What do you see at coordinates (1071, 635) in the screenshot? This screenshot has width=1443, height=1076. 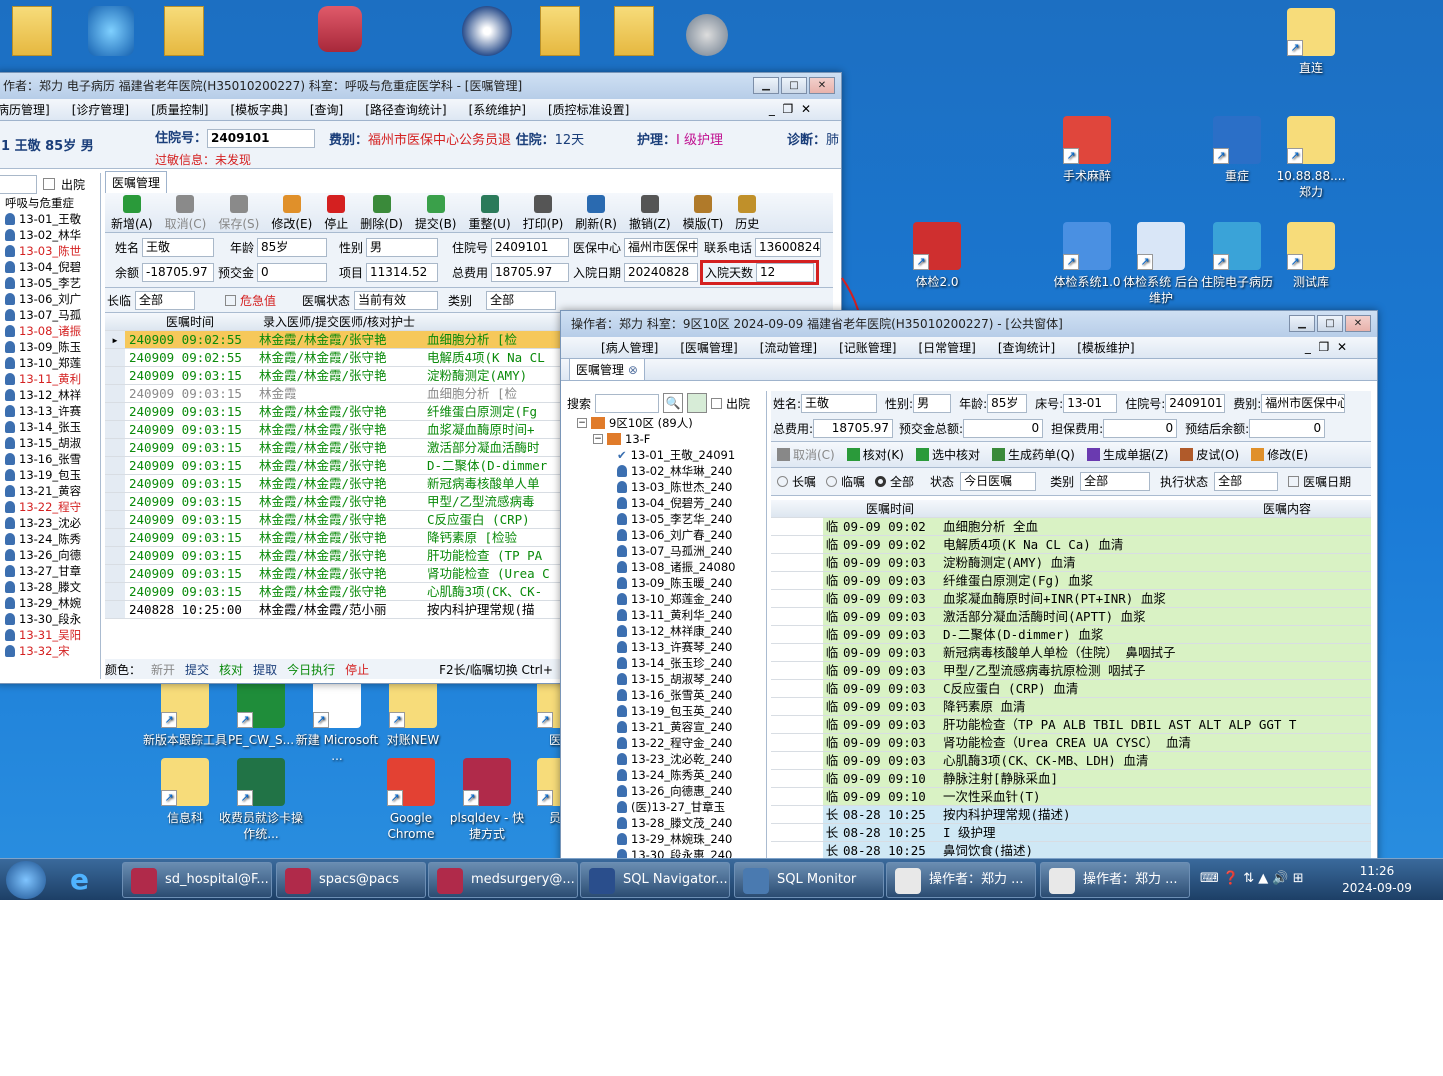 I see `order-row: 临 09-09 09:03 D-二聚体(D-dimmer) 血浆` at bounding box center [1071, 635].